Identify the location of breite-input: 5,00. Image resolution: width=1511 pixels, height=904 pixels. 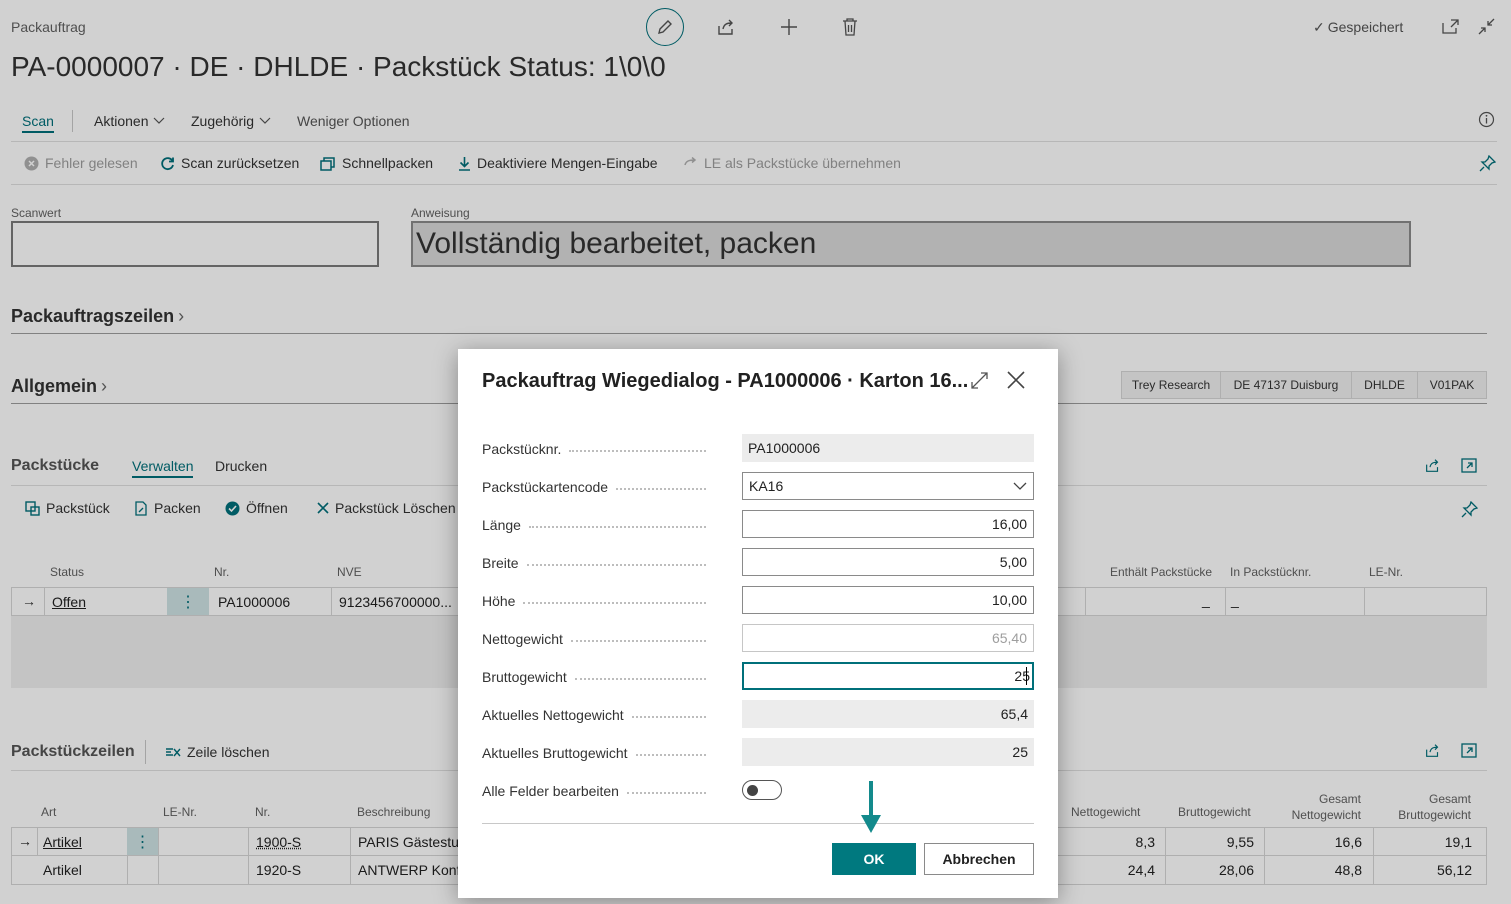
(888, 562).